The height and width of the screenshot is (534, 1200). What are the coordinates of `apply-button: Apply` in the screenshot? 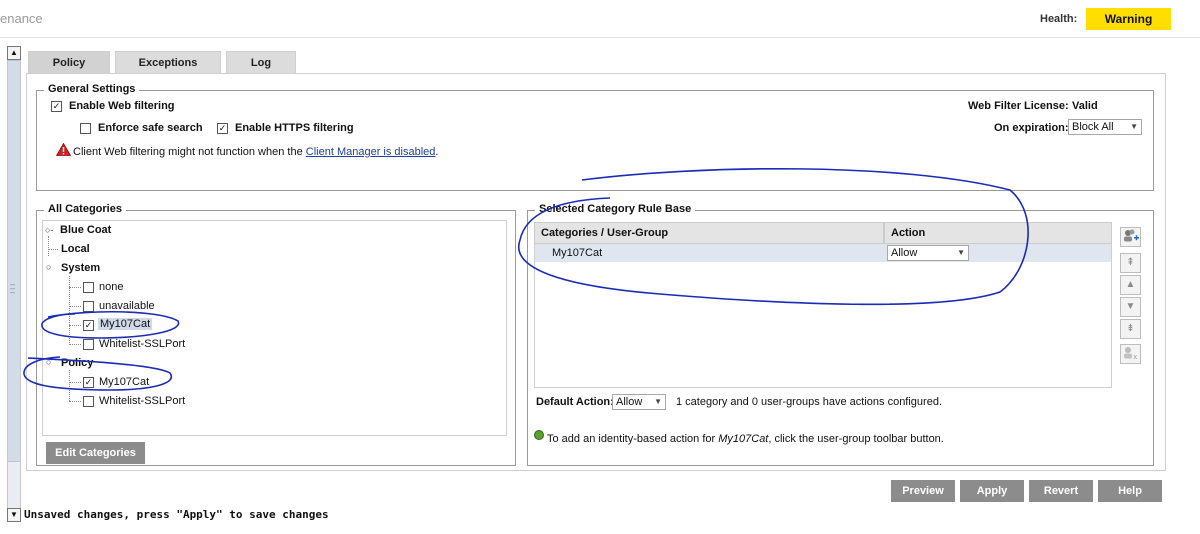 It's located at (992, 491).